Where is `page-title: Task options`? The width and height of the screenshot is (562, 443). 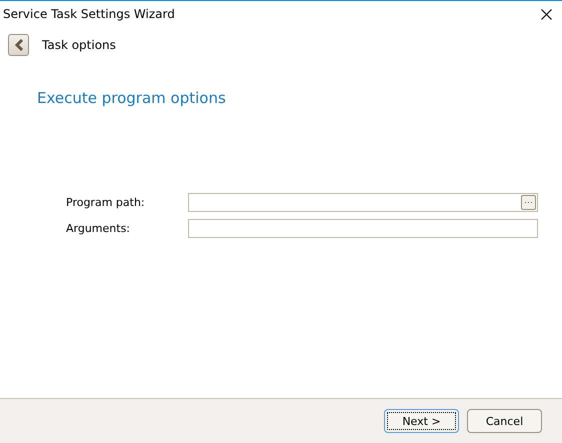
page-title: Task options is located at coordinates (79, 45).